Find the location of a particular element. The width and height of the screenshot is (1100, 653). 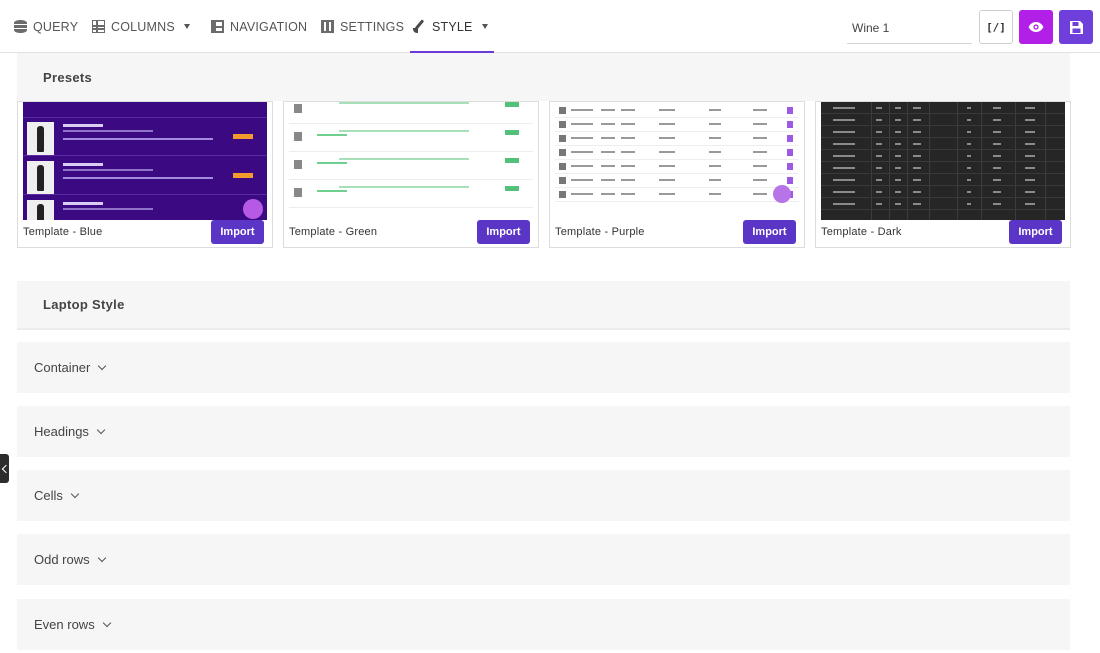

presets-heading: Presets is located at coordinates (543, 77).